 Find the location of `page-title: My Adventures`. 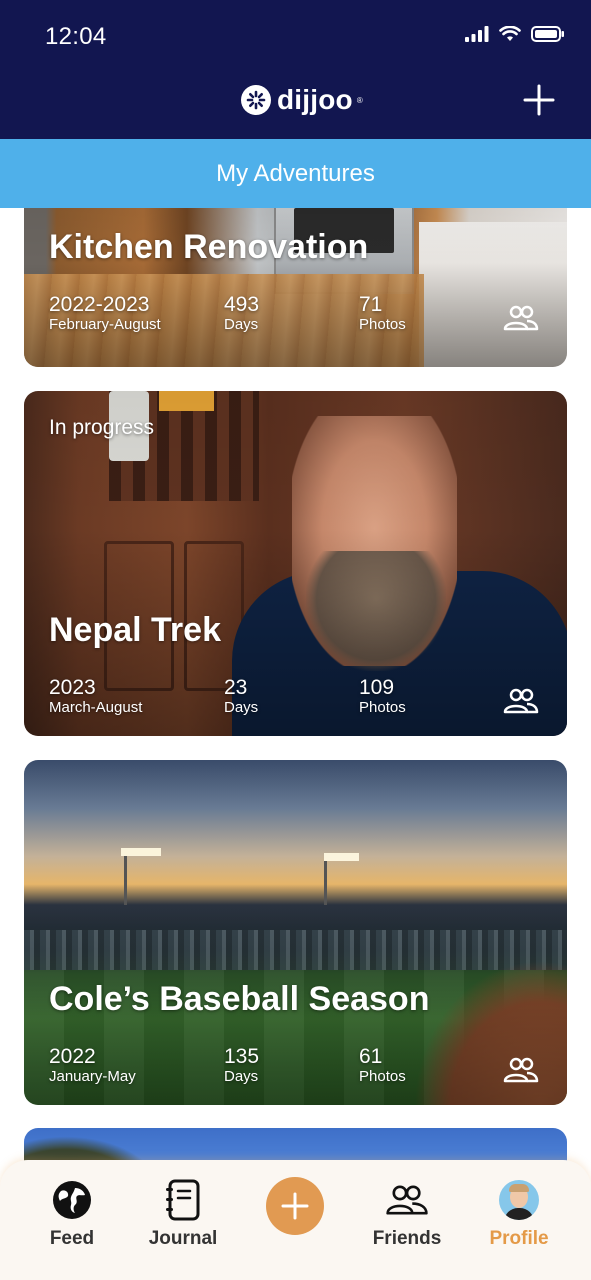

page-title: My Adventures is located at coordinates (295, 173).